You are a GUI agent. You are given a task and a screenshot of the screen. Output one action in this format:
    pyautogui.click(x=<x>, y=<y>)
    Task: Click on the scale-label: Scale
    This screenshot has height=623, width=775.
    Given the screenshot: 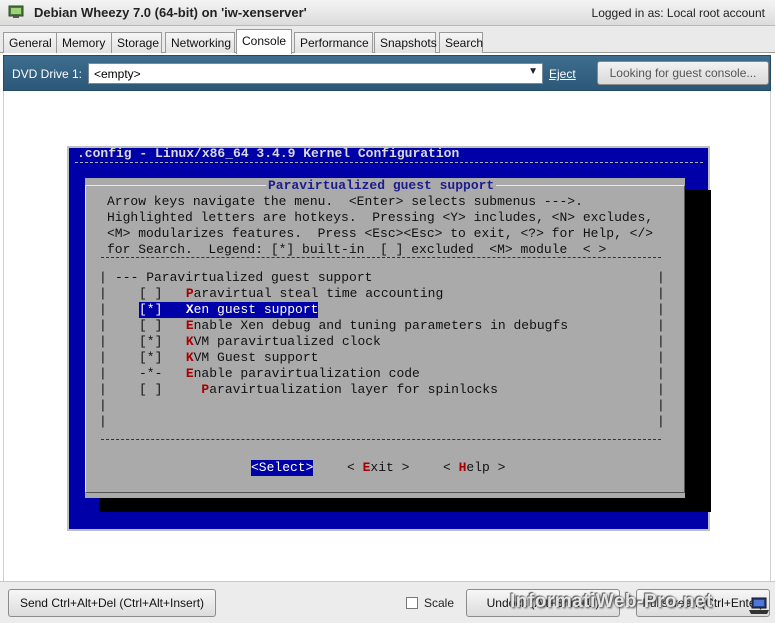 What is the action you would take?
    pyautogui.click(x=439, y=603)
    